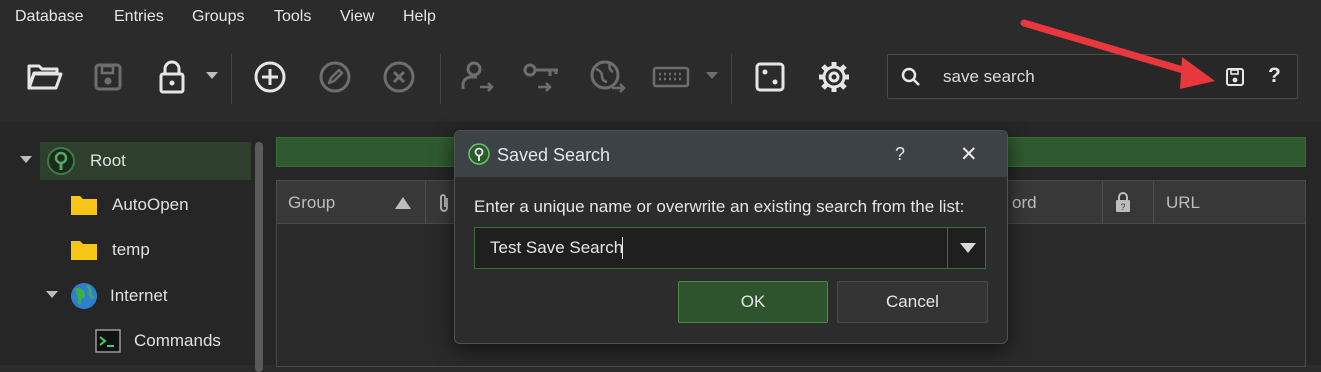  What do you see at coordinates (910, 76) in the screenshot?
I see `search-icon` at bounding box center [910, 76].